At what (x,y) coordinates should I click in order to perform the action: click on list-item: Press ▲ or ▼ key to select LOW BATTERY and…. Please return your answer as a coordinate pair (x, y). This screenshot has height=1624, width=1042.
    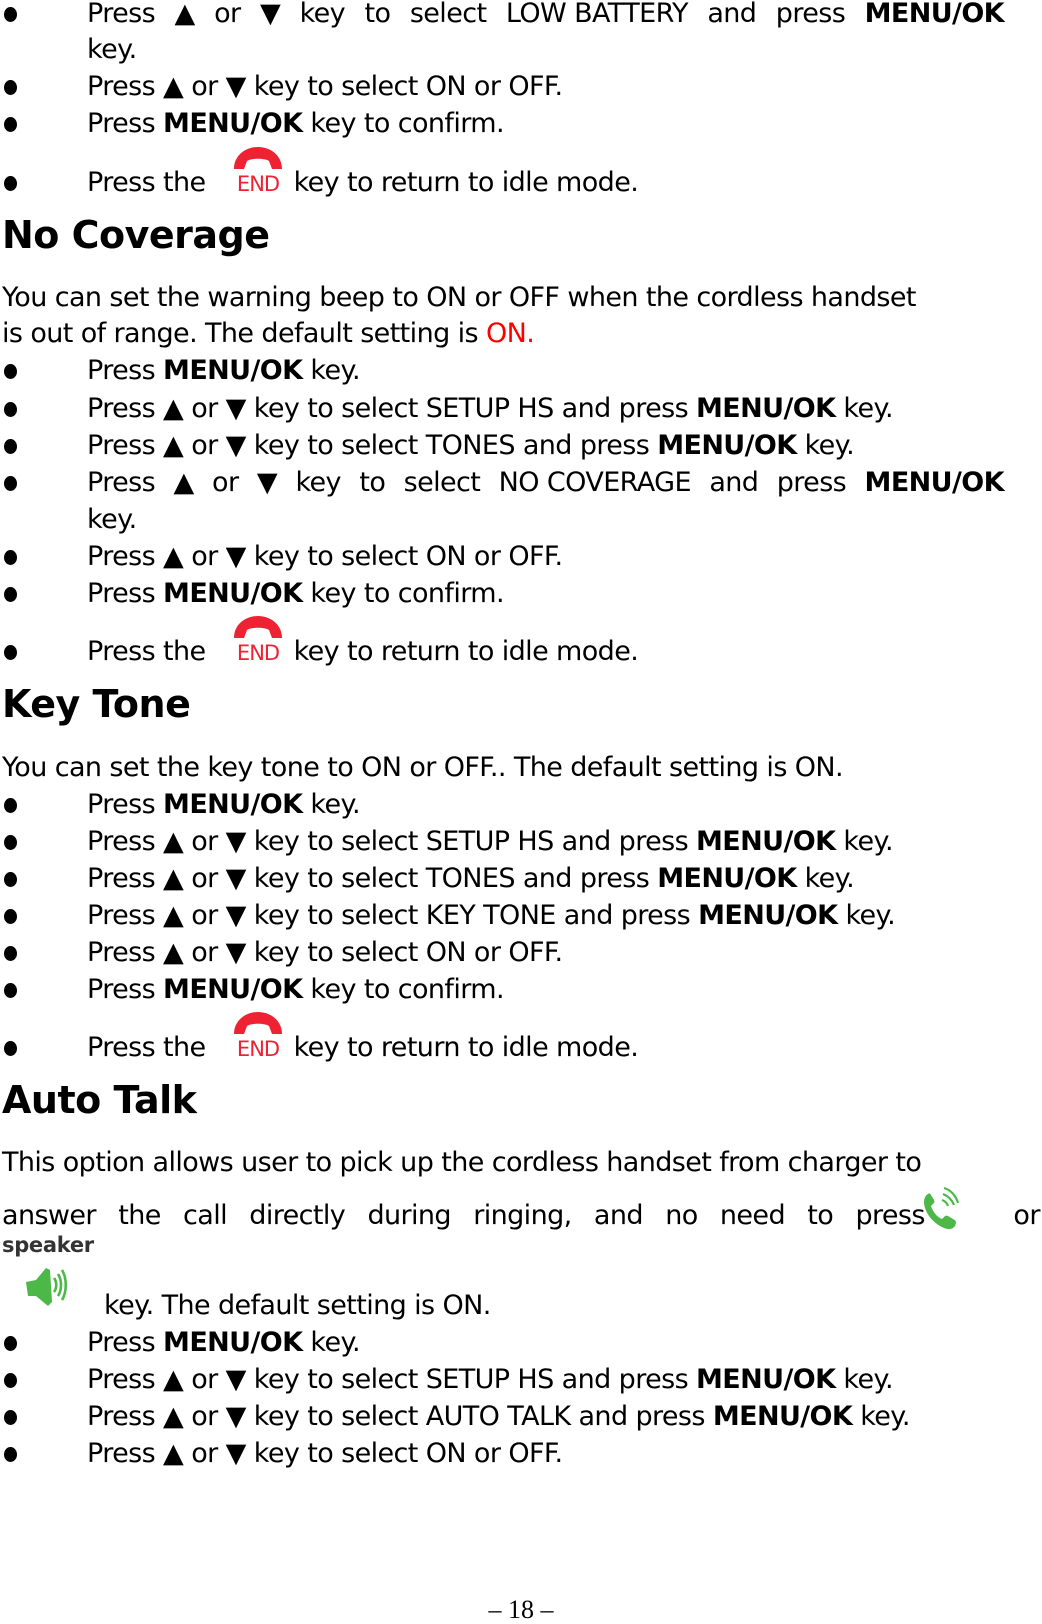
    Looking at the image, I should click on (521, 16).